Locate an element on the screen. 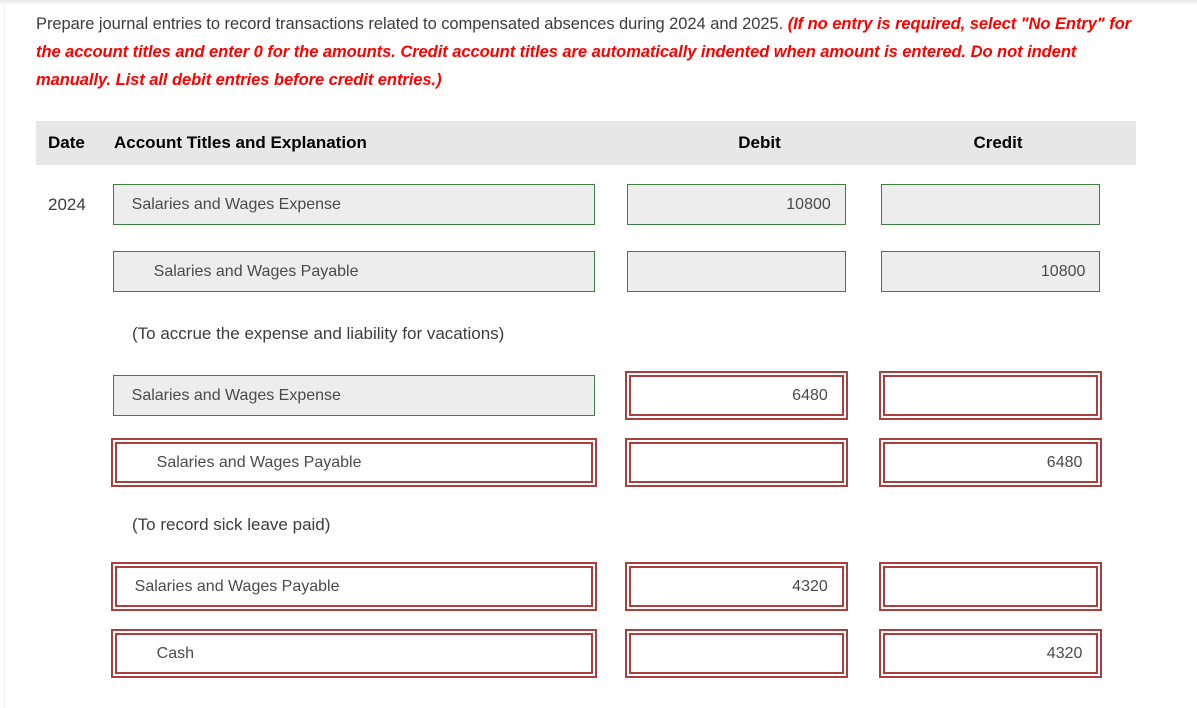 Image resolution: width=1197 pixels, height=708 pixels. page-top-edge is located at coordinates (598, 2).